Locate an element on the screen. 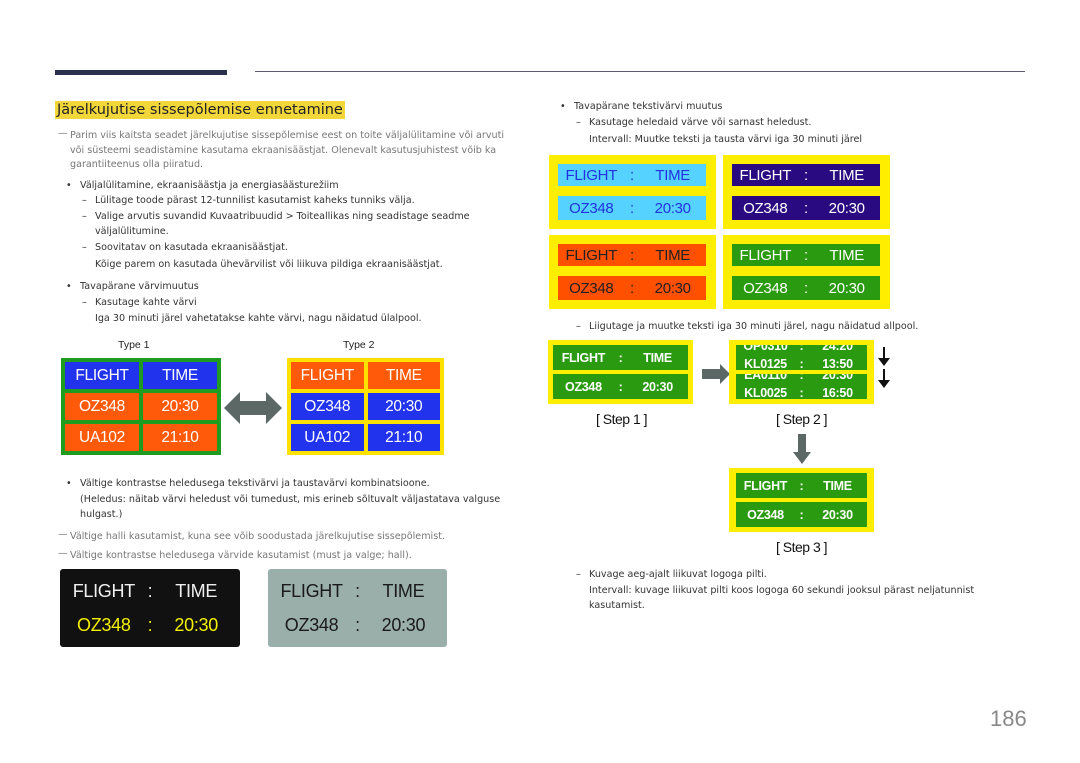  header-rule is located at coordinates (640, 71).